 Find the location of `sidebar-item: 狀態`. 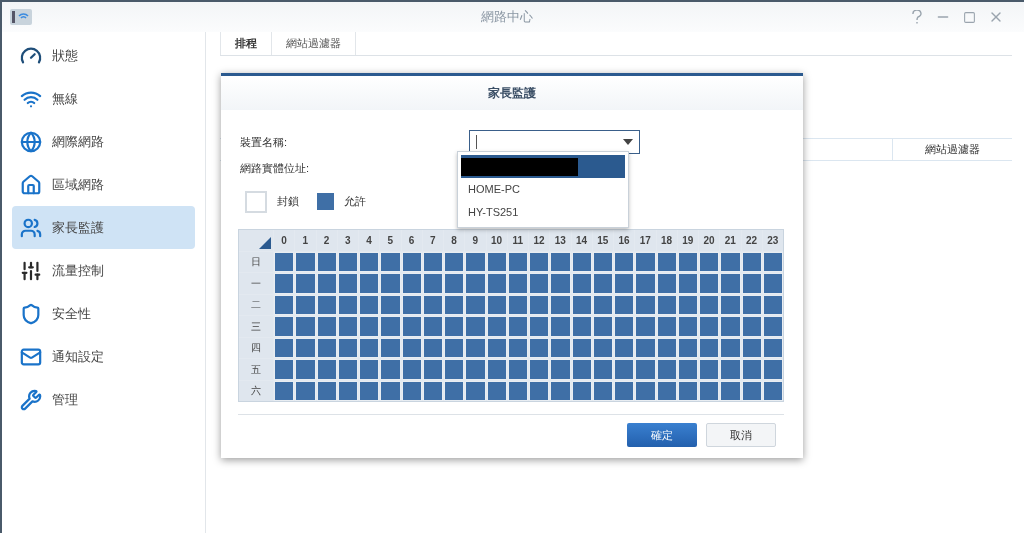

sidebar-item: 狀態 is located at coordinates (103, 55).